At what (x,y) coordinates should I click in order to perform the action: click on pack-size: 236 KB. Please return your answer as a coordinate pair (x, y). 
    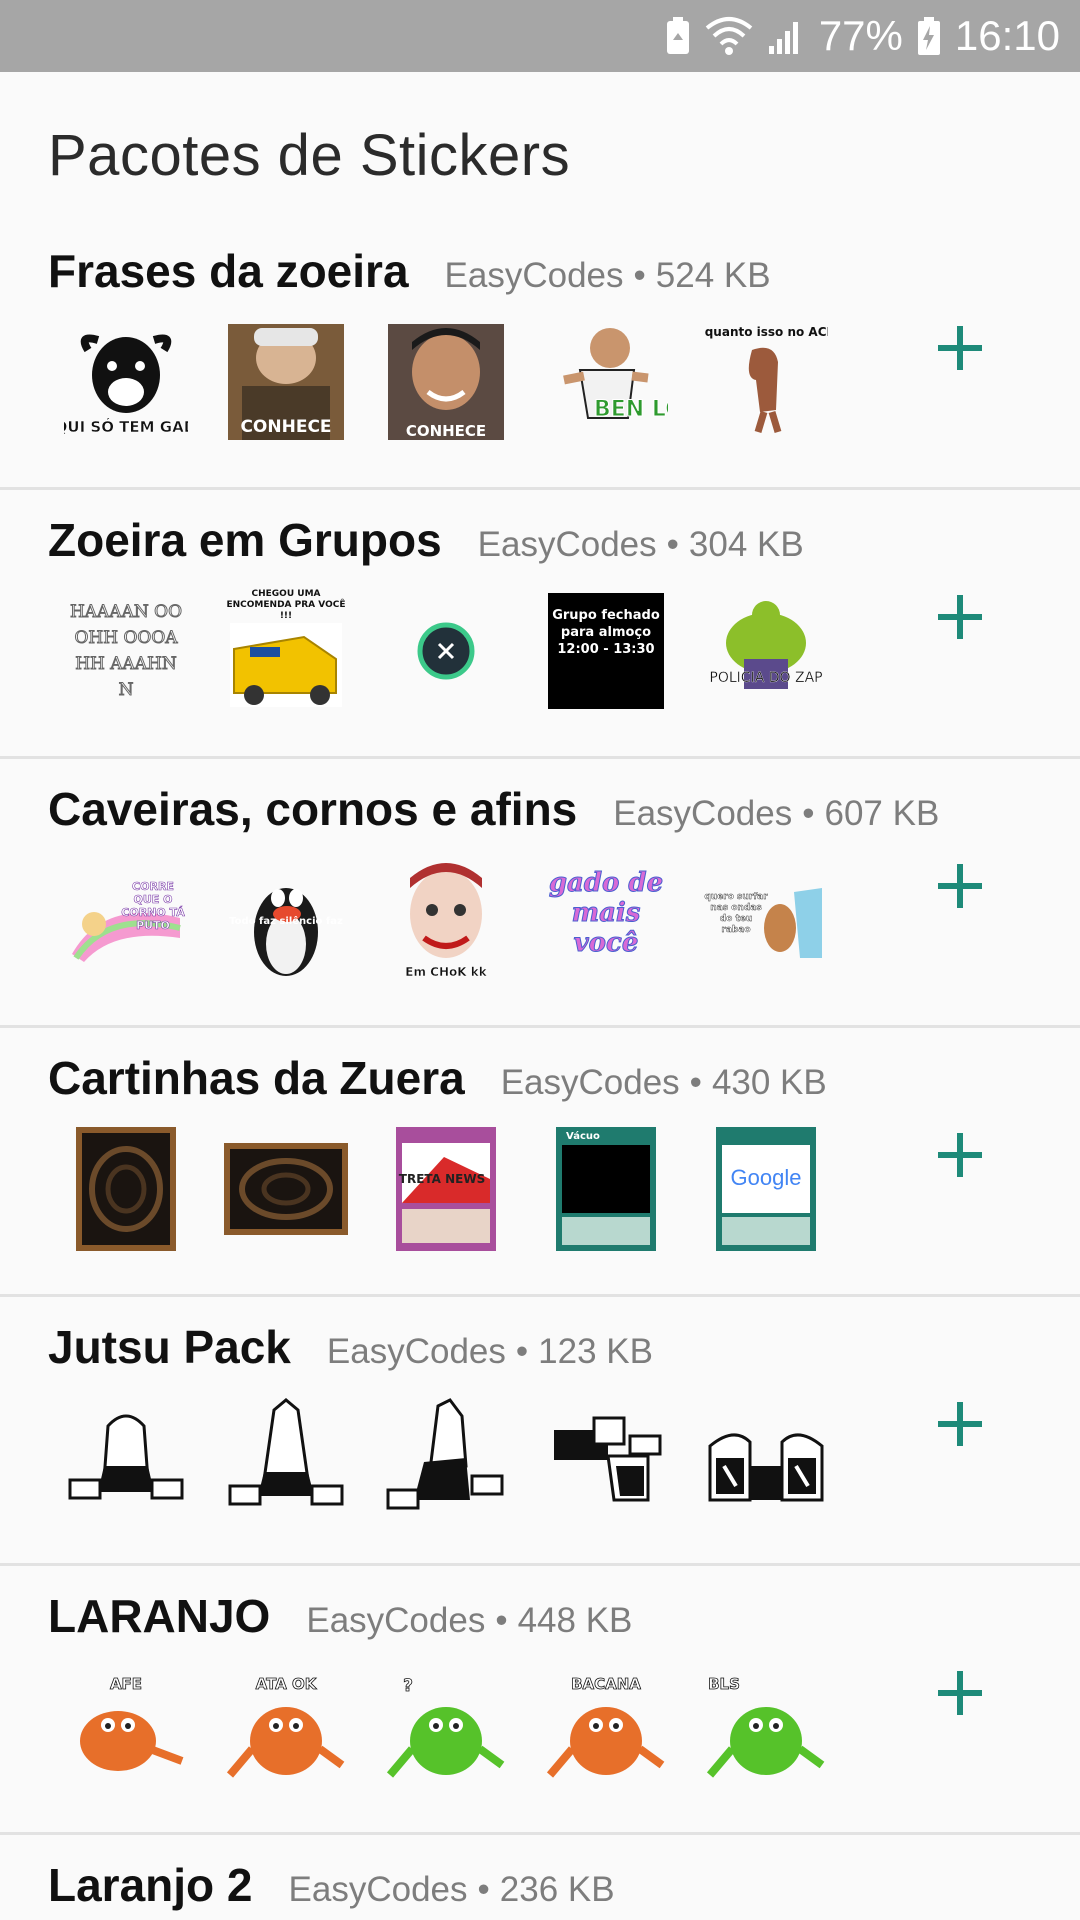
    Looking at the image, I should click on (557, 1889).